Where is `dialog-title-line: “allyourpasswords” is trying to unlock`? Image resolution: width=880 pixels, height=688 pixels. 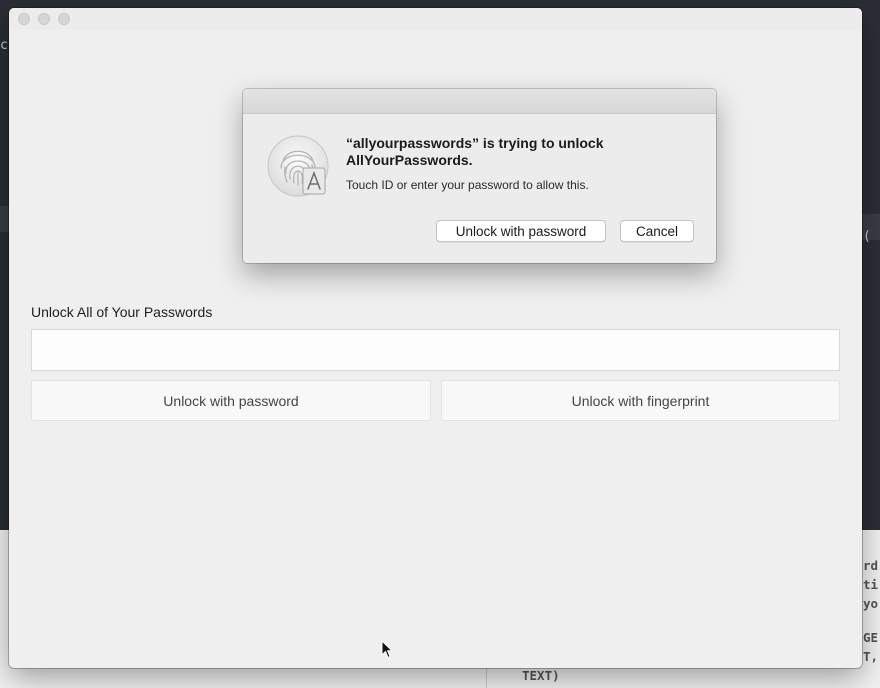
dialog-title-line: “allyourpasswords” is trying to unlock is located at coordinates (475, 143).